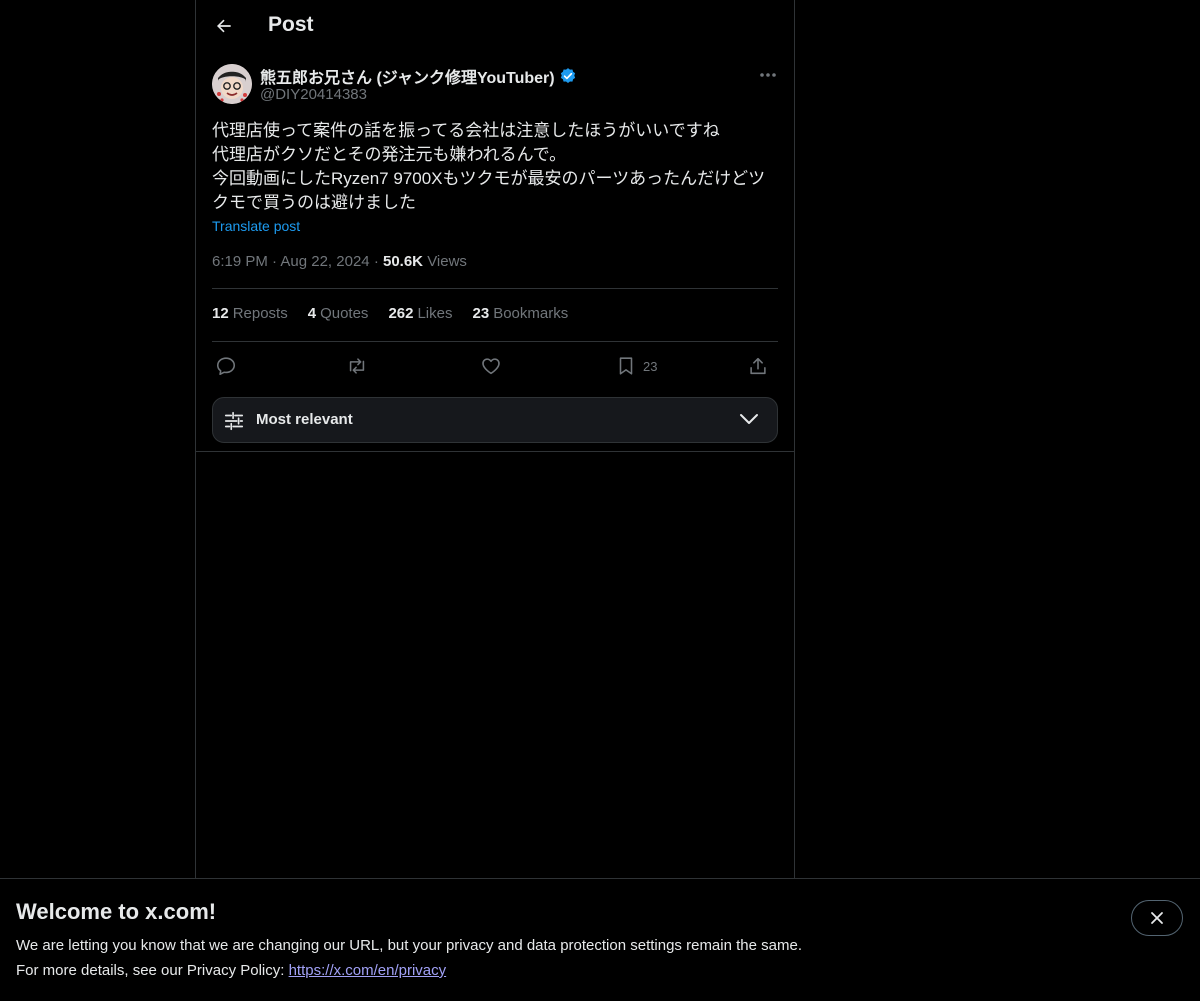 The width and height of the screenshot is (1200, 1001). Describe the element at coordinates (435, 313) in the screenshot. I see `stat-label: Likes` at that location.